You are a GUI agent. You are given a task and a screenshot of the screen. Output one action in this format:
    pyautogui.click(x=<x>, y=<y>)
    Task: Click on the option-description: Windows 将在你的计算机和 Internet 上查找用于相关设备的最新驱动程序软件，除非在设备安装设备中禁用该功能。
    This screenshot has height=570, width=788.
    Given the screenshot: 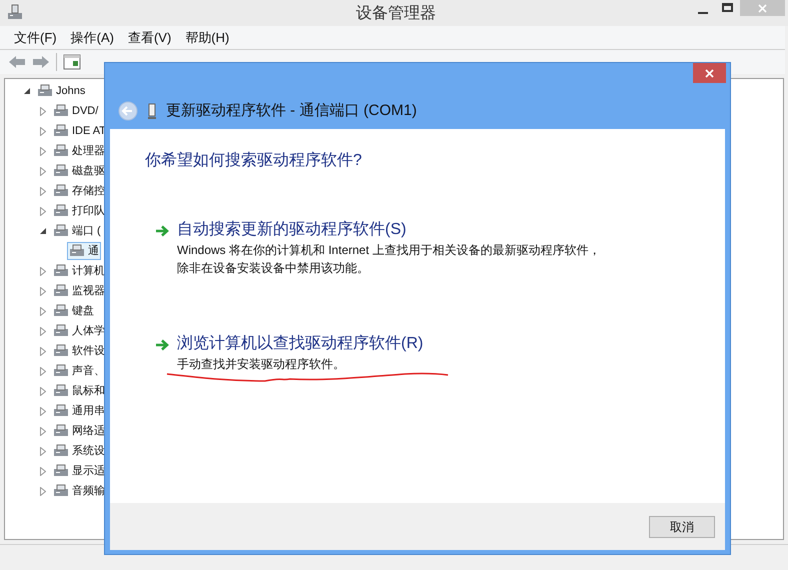 What is the action you would take?
    pyautogui.click(x=389, y=259)
    